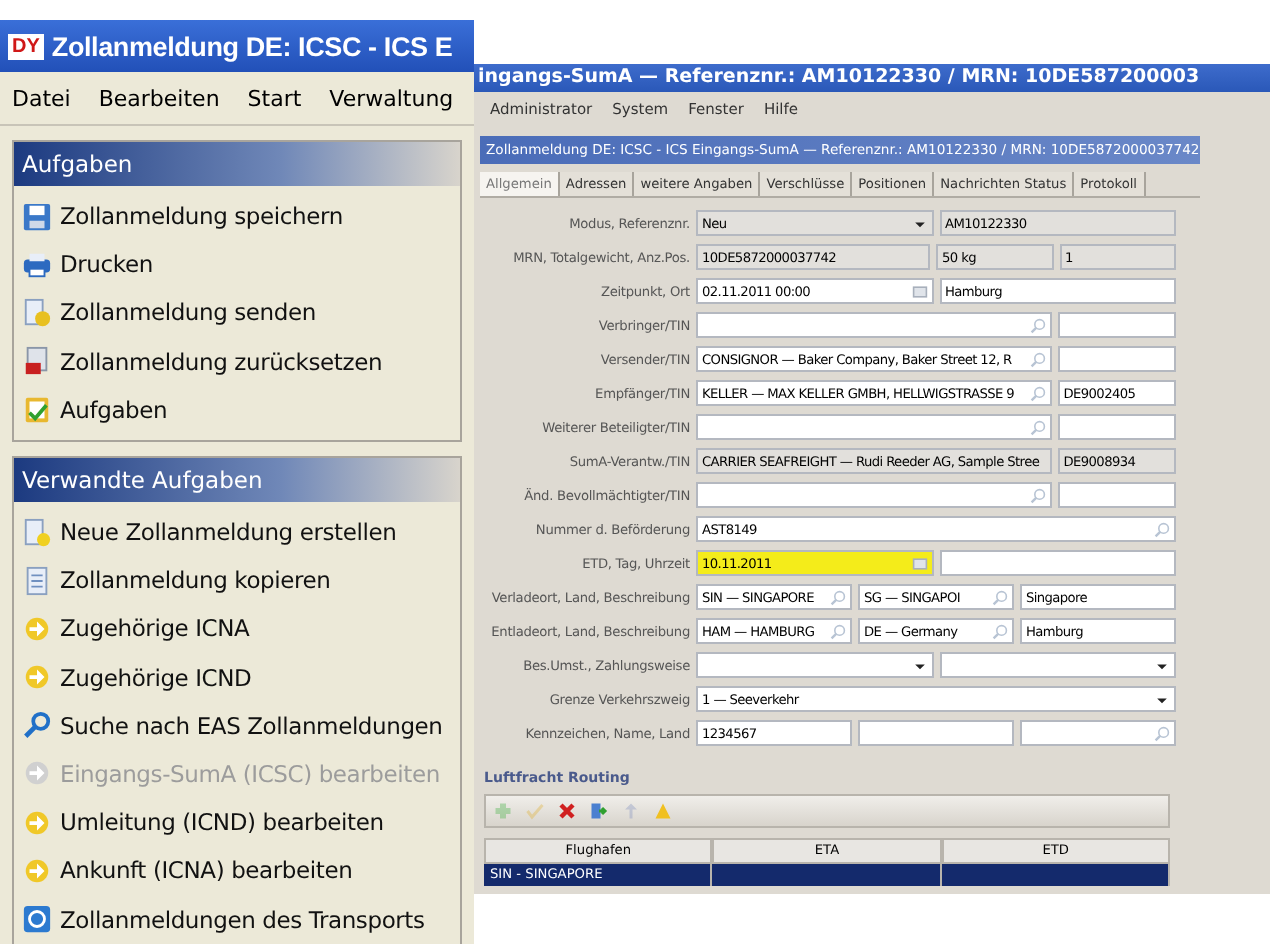 This screenshot has height=944, width=1270. I want to click on task-link: Drucken, so click(106, 264).